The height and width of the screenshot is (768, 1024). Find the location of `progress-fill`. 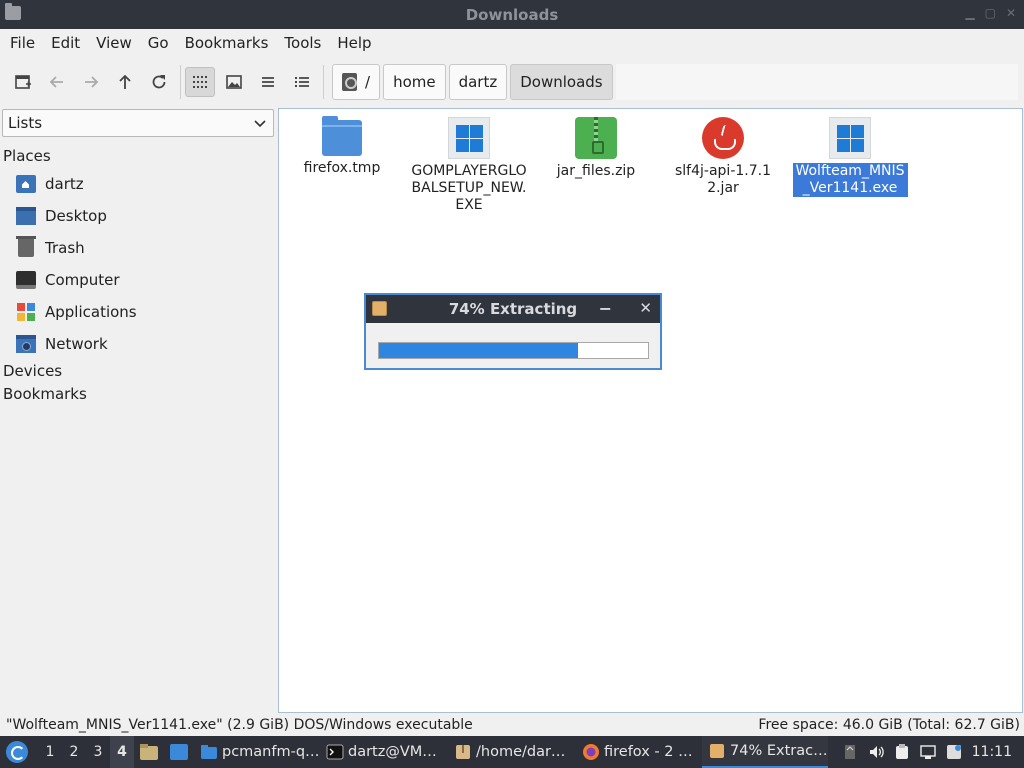

progress-fill is located at coordinates (479, 350).